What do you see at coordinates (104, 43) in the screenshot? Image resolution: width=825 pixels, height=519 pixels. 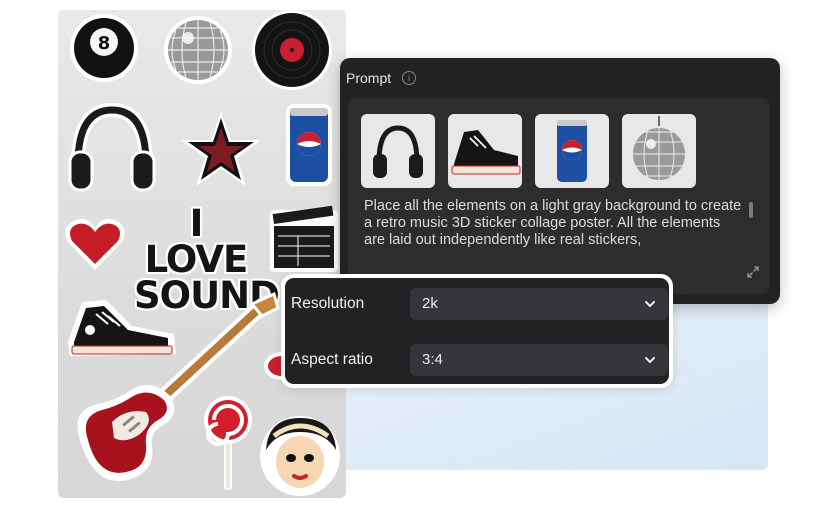 I see `ball-number: 8` at bounding box center [104, 43].